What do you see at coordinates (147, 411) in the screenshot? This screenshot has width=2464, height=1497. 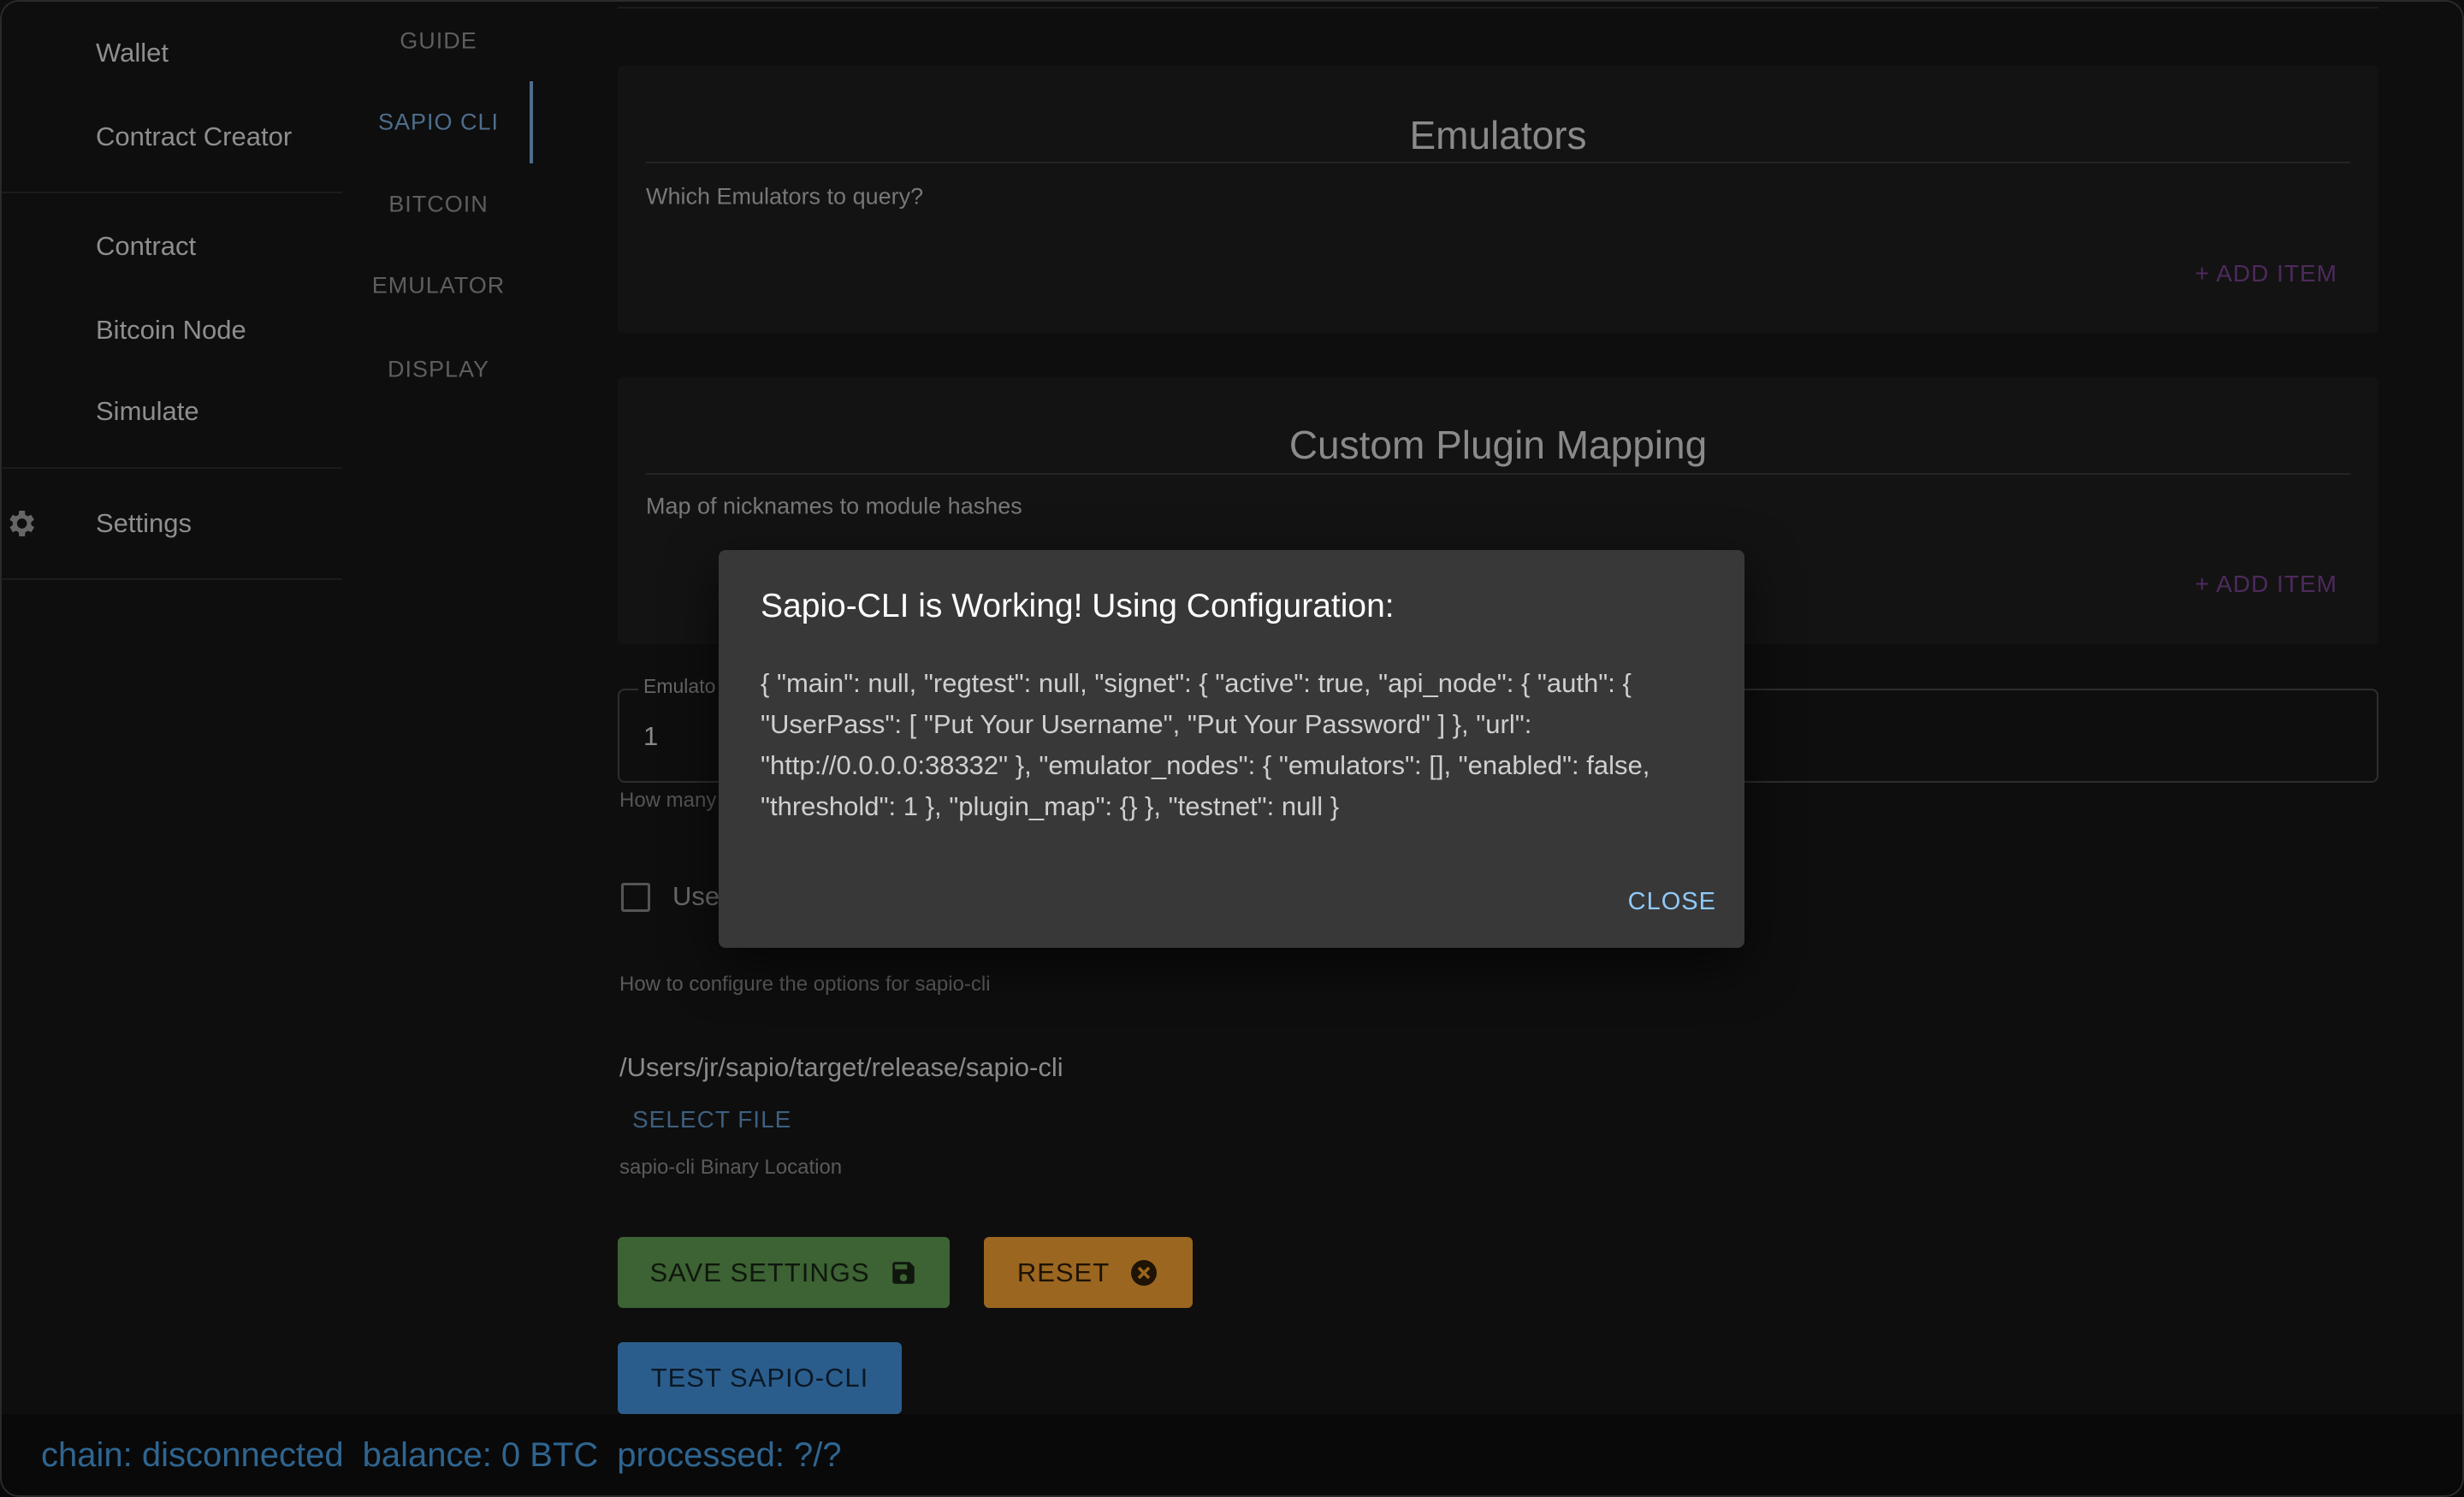 I see `nav-simulate: Simulate` at bounding box center [147, 411].